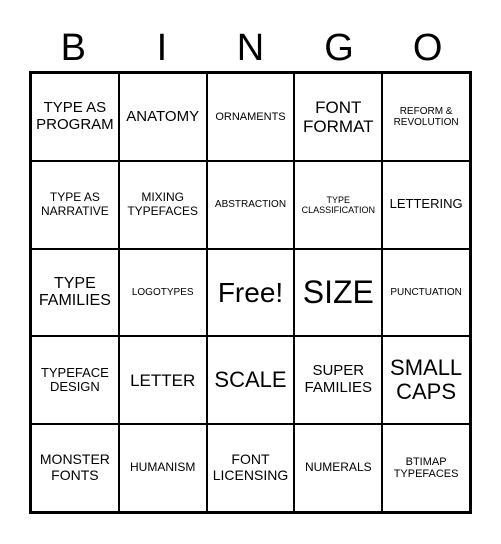 The width and height of the screenshot is (501, 544). What do you see at coordinates (250, 380) in the screenshot?
I see `bingo-cell: SCALE` at bounding box center [250, 380].